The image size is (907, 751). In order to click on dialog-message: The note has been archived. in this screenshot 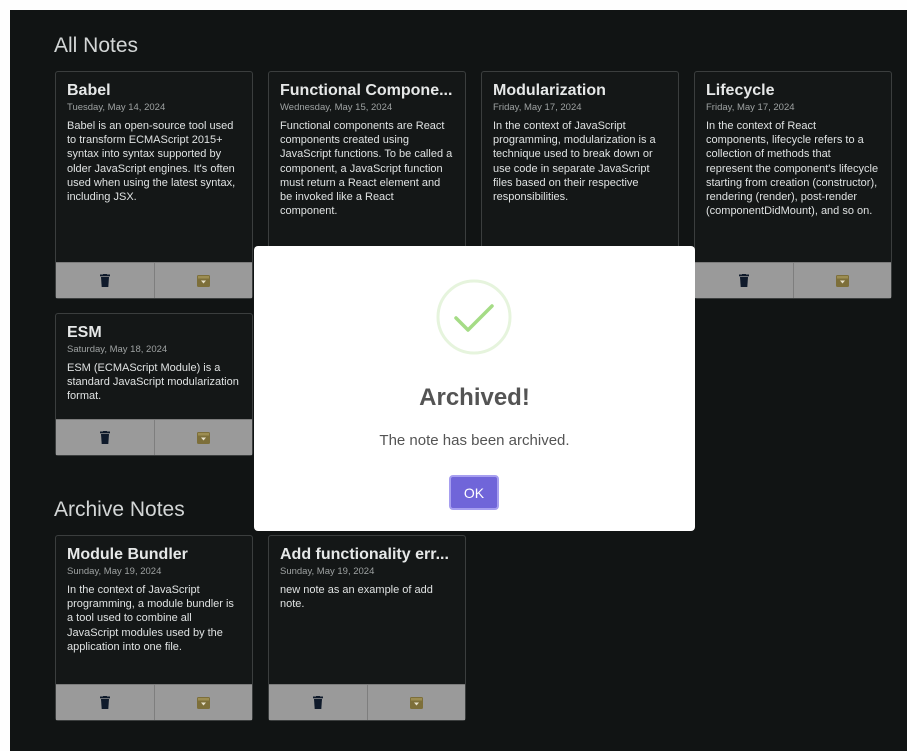, I will do `click(474, 440)`.